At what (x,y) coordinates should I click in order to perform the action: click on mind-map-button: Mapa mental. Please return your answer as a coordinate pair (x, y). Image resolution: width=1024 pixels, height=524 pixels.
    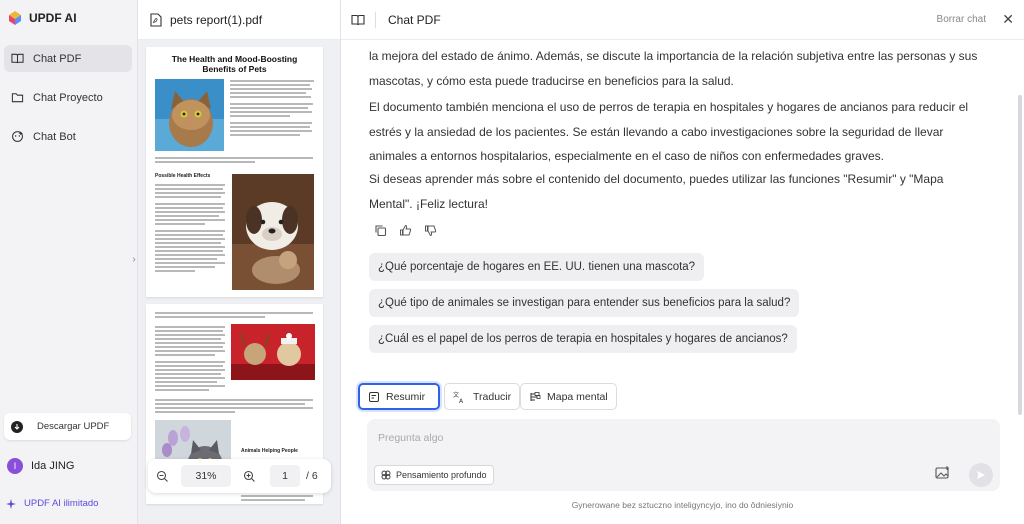
    Looking at the image, I should click on (568, 396).